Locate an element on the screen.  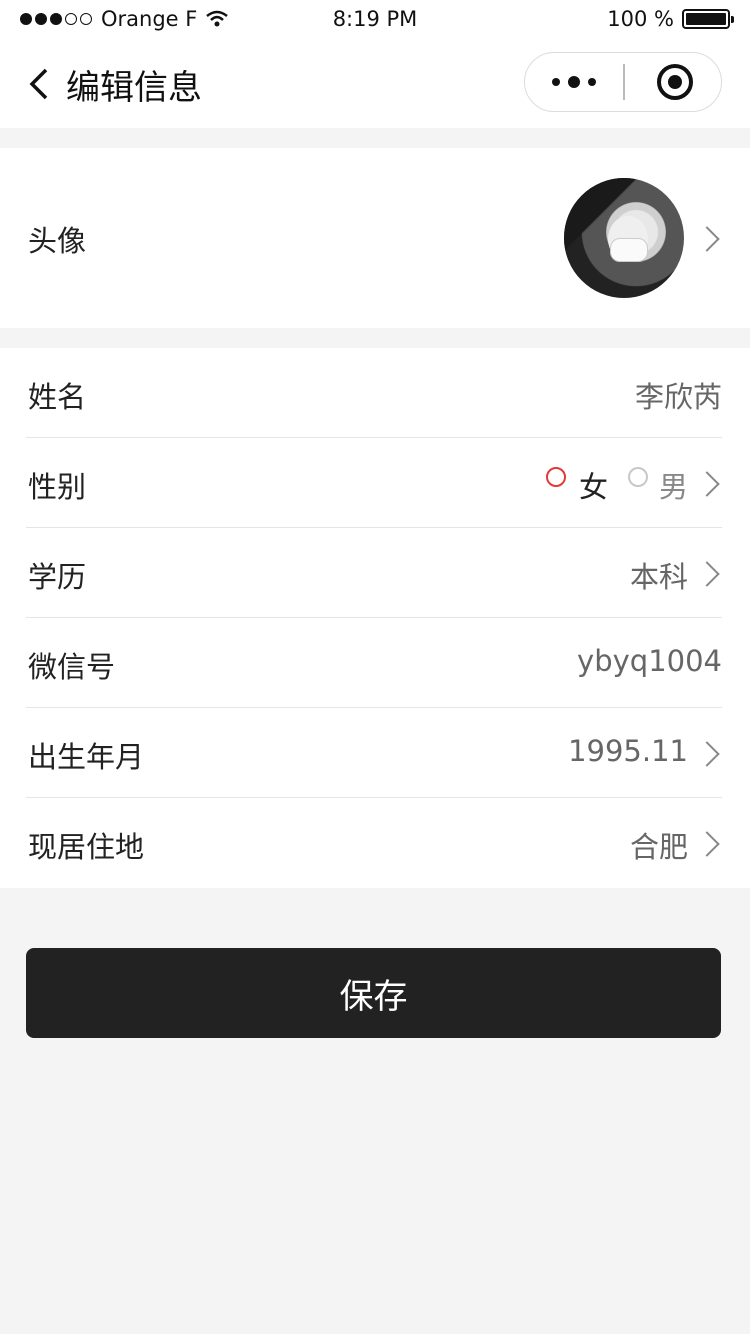
navigation-bar: 编辑信息 is located at coordinates (375, 84).